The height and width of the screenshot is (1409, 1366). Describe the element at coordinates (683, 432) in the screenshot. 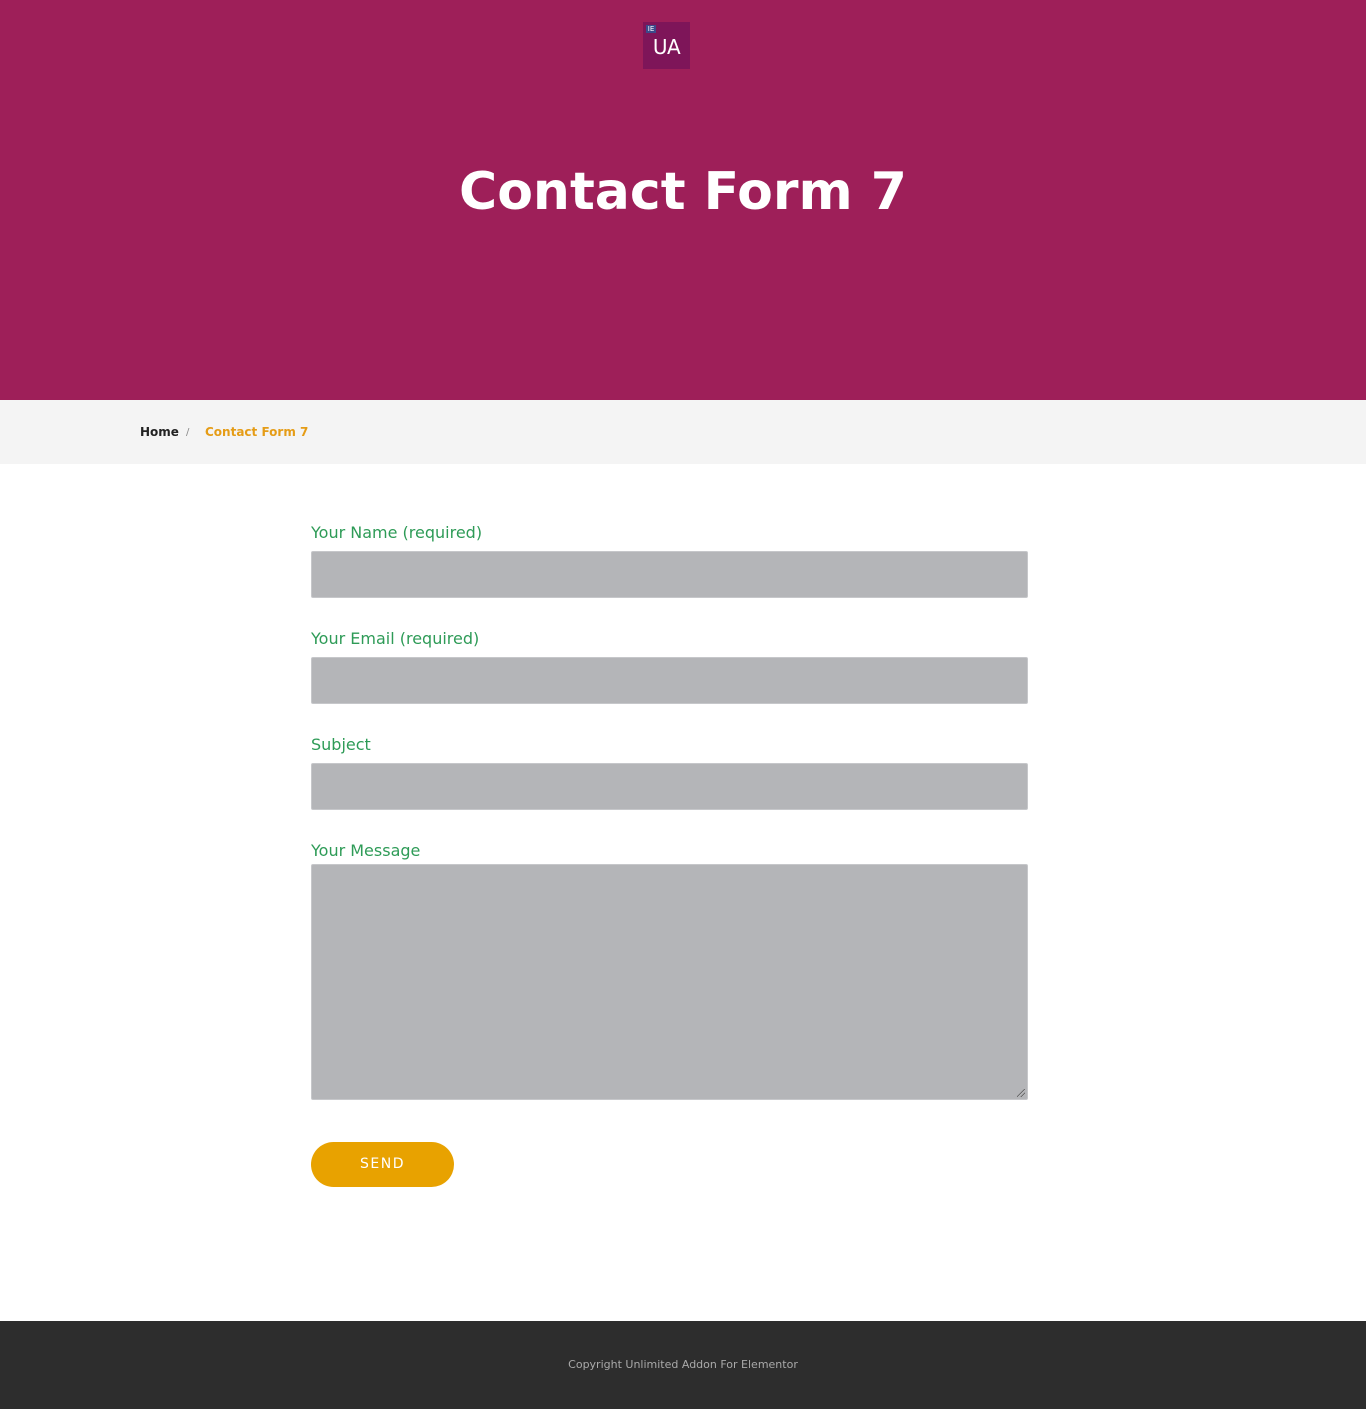

I see `breadcrumb: Home / Contact Form 7` at that location.